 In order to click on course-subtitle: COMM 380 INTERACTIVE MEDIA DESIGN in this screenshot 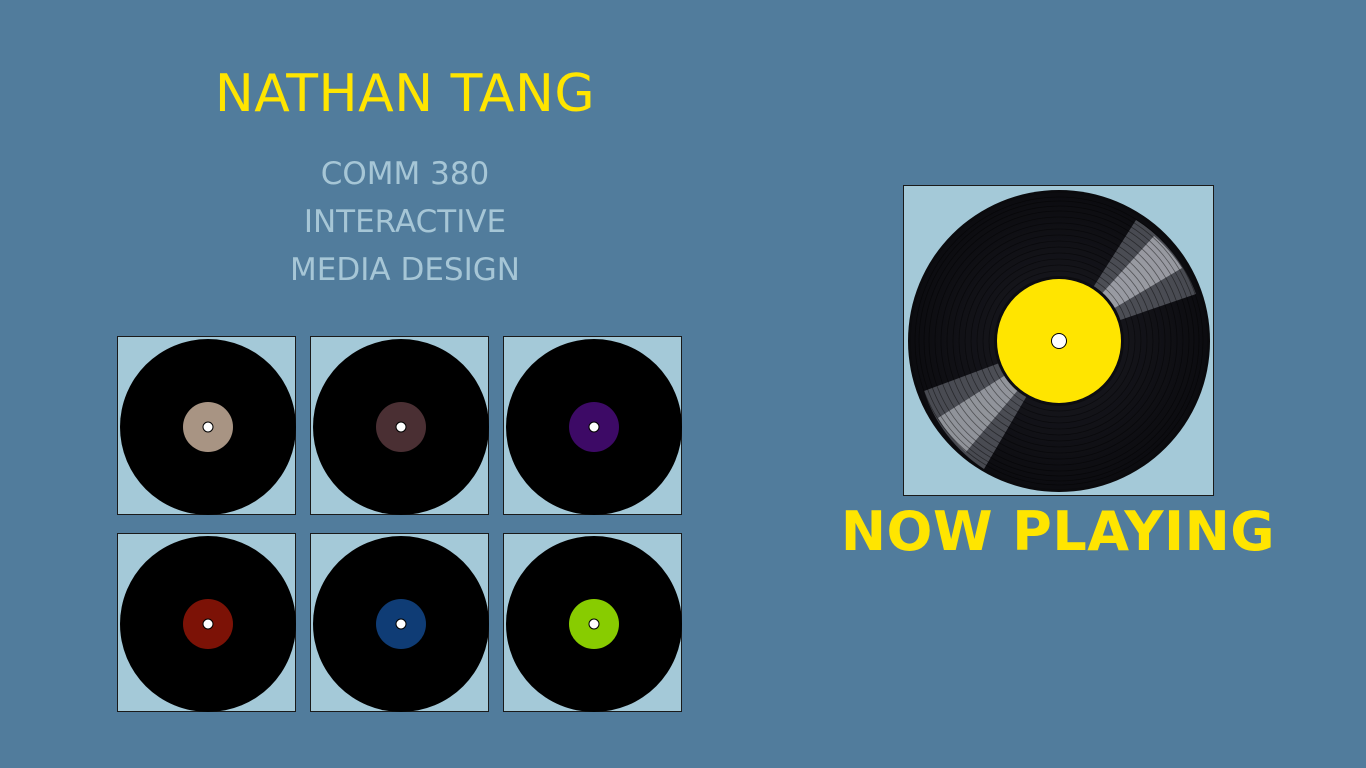, I will do `click(405, 222)`.